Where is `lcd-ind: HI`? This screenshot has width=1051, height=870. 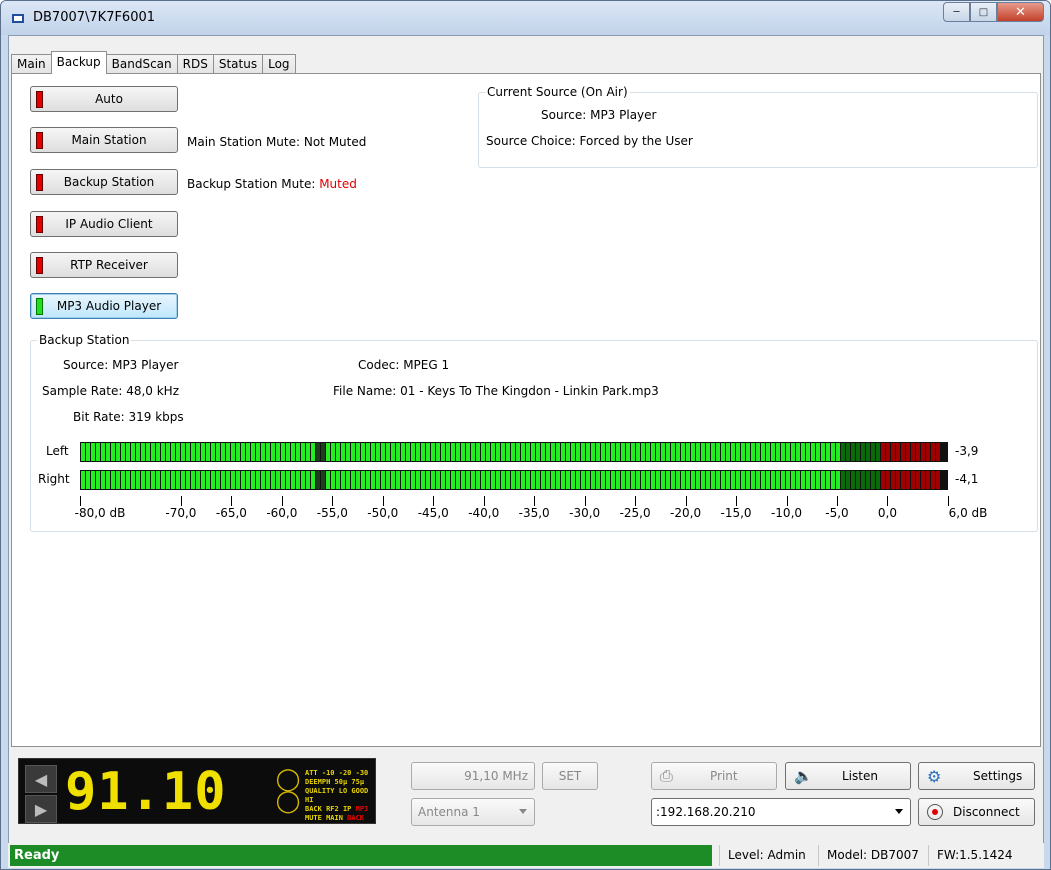 lcd-ind: HI is located at coordinates (309, 800).